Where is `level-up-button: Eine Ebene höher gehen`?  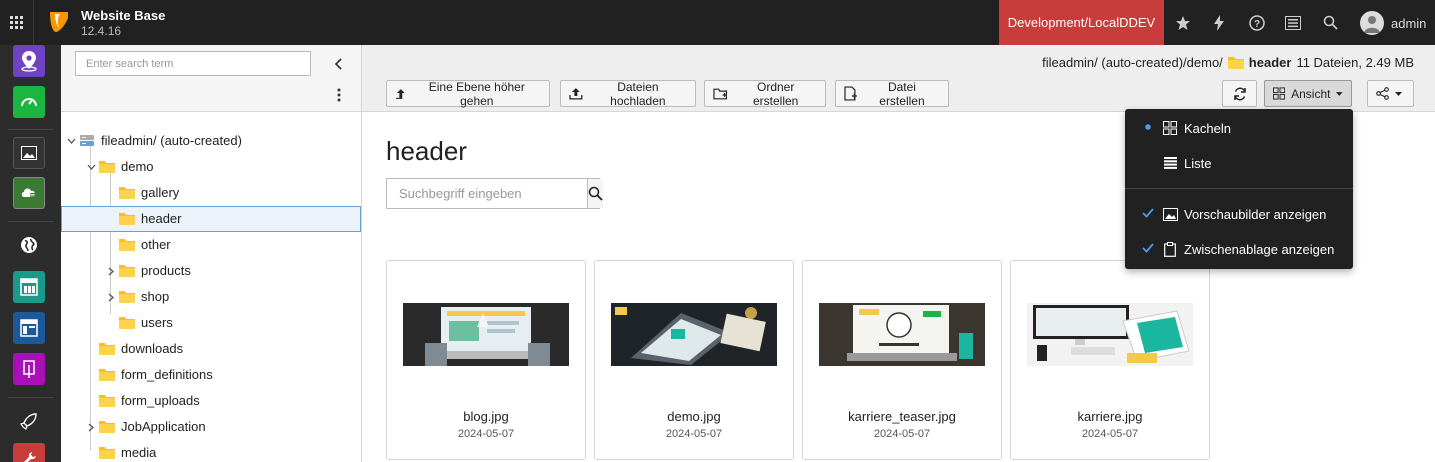
level-up-button: Eine Ebene höher gehen is located at coordinates (468, 94).